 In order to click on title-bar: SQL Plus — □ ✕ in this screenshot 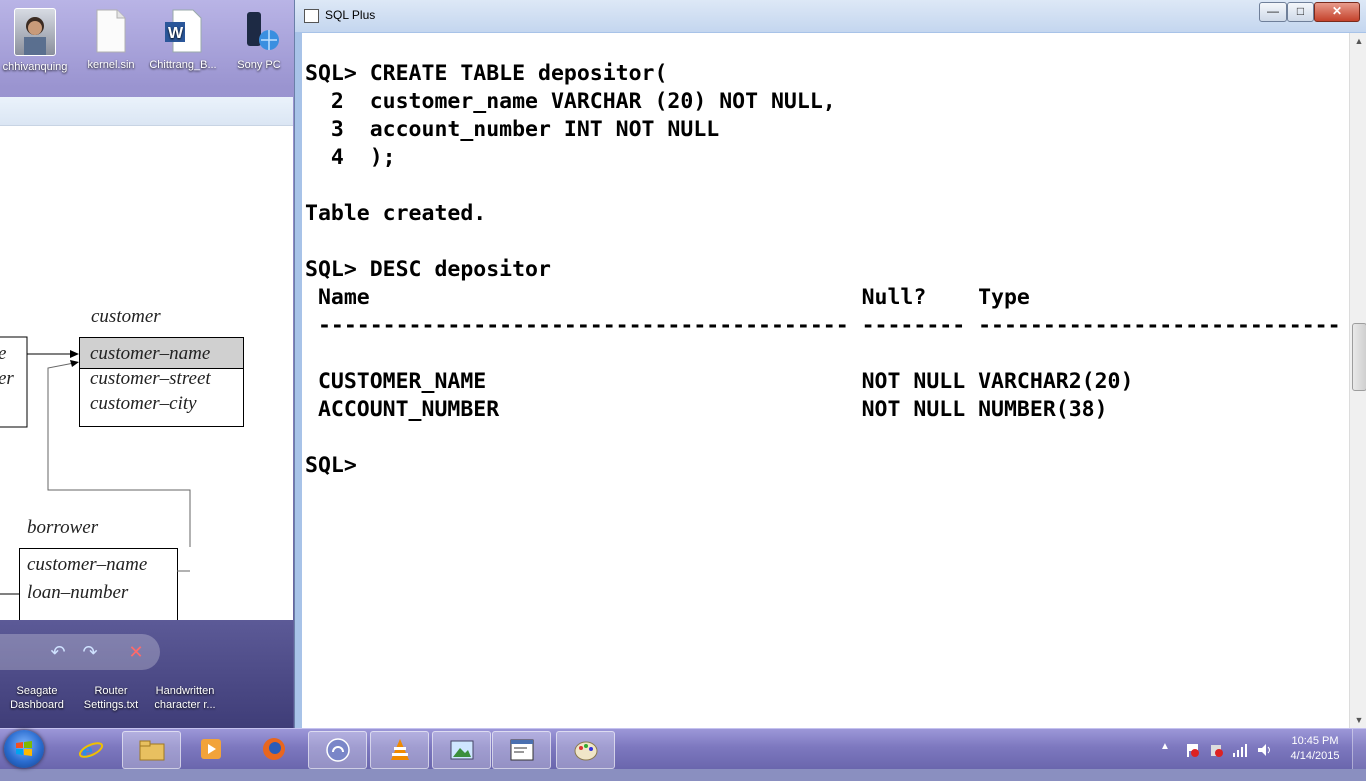, I will do `click(830, 16)`.